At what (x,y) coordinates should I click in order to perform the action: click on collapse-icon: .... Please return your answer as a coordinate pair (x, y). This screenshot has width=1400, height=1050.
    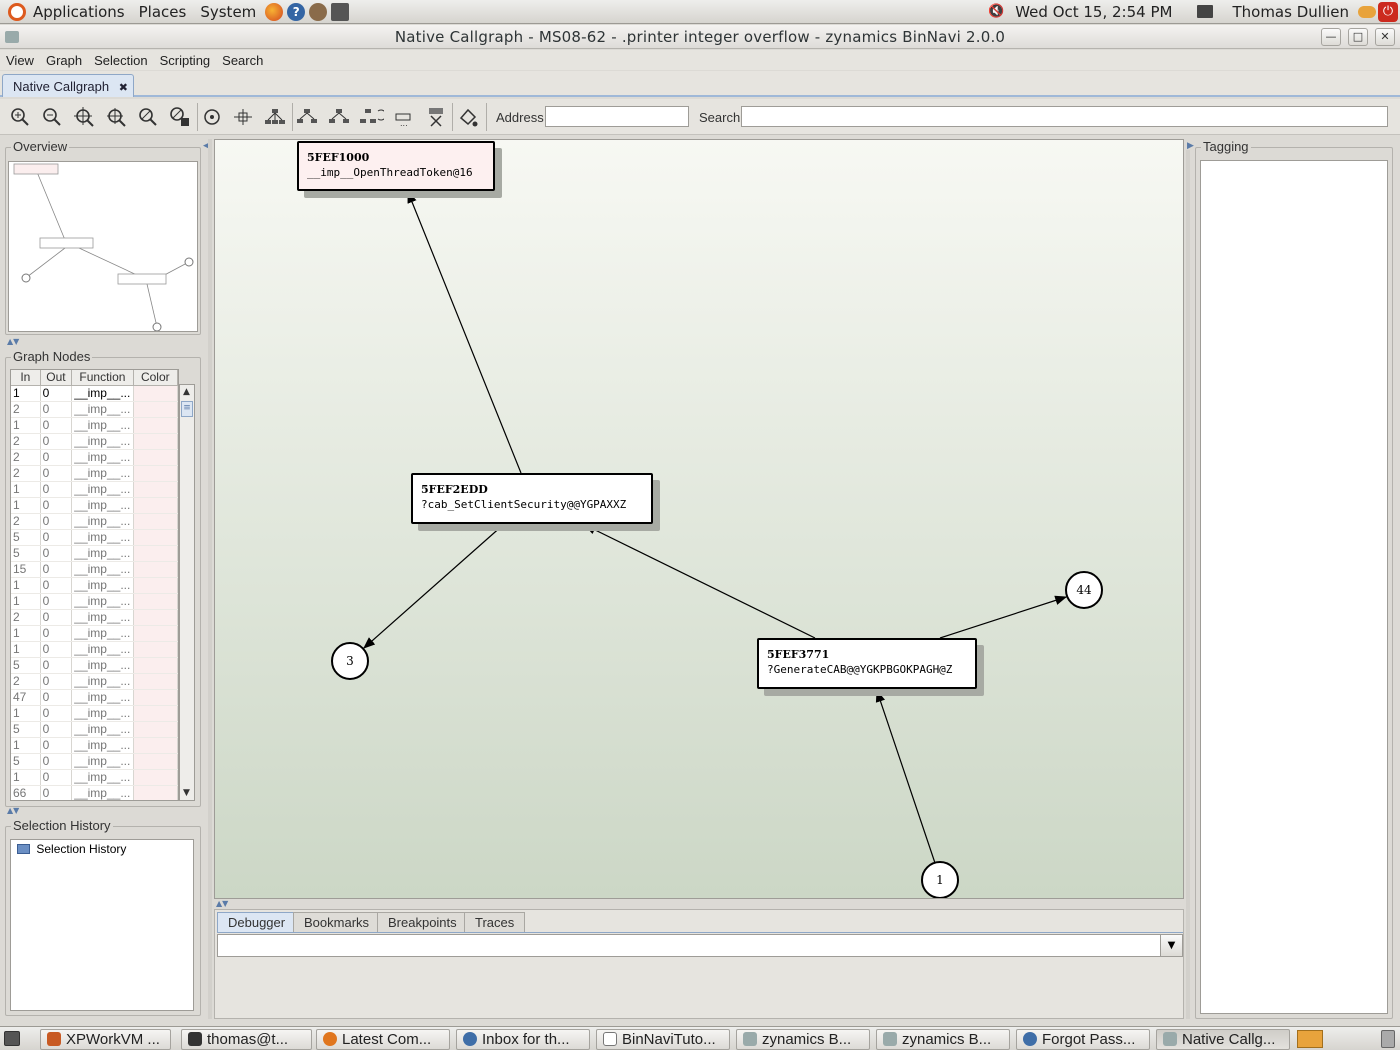
    Looking at the image, I should click on (405, 117).